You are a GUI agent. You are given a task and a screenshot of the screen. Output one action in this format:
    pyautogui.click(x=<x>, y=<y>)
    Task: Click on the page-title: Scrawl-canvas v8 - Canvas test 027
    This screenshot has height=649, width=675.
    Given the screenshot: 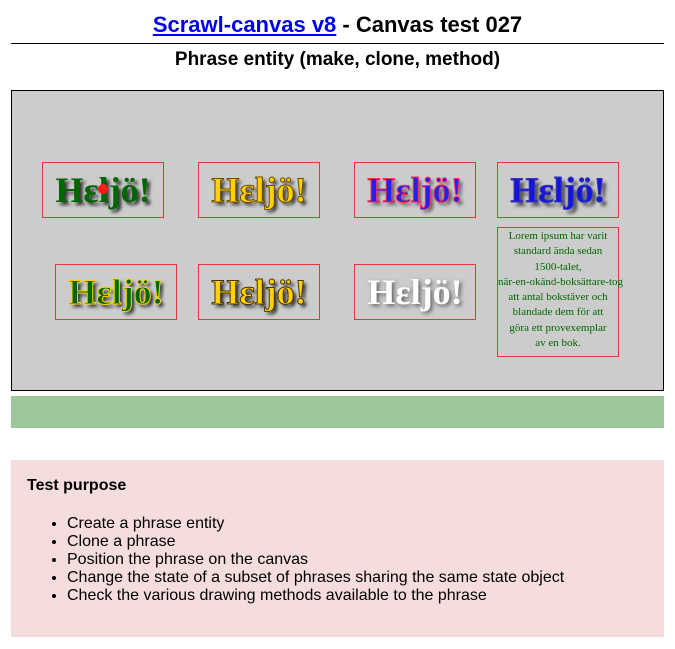 What is the action you would take?
    pyautogui.click(x=337, y=25)
    